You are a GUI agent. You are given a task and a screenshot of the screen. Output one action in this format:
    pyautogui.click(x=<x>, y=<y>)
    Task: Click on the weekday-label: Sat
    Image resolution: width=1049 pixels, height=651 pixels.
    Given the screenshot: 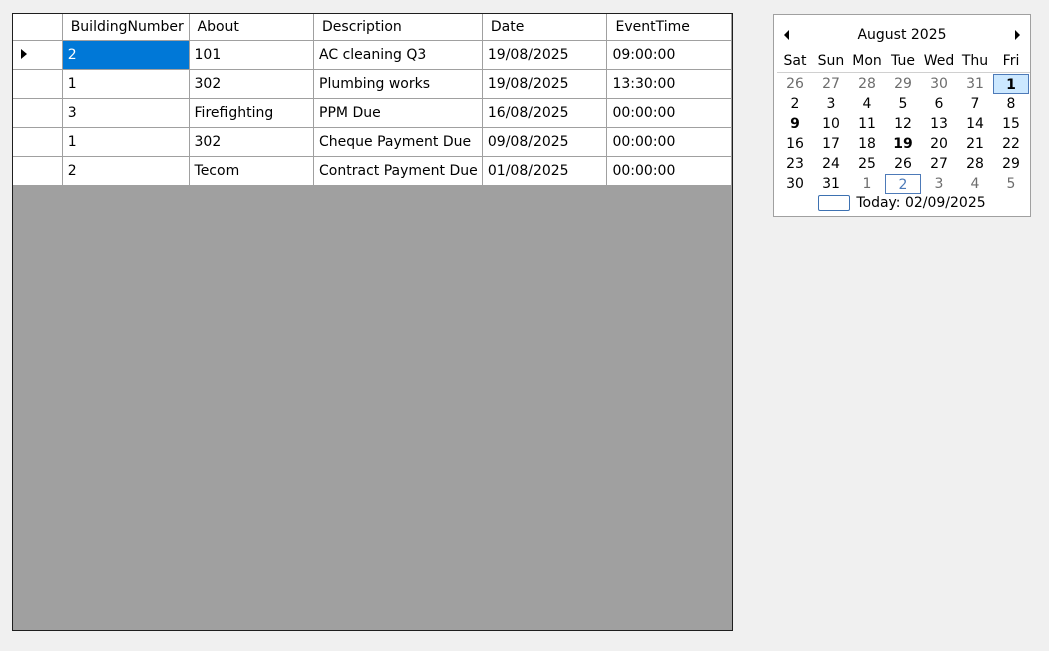 What is the action you would take?
    pyautogui.click(x=795, y=61)
    